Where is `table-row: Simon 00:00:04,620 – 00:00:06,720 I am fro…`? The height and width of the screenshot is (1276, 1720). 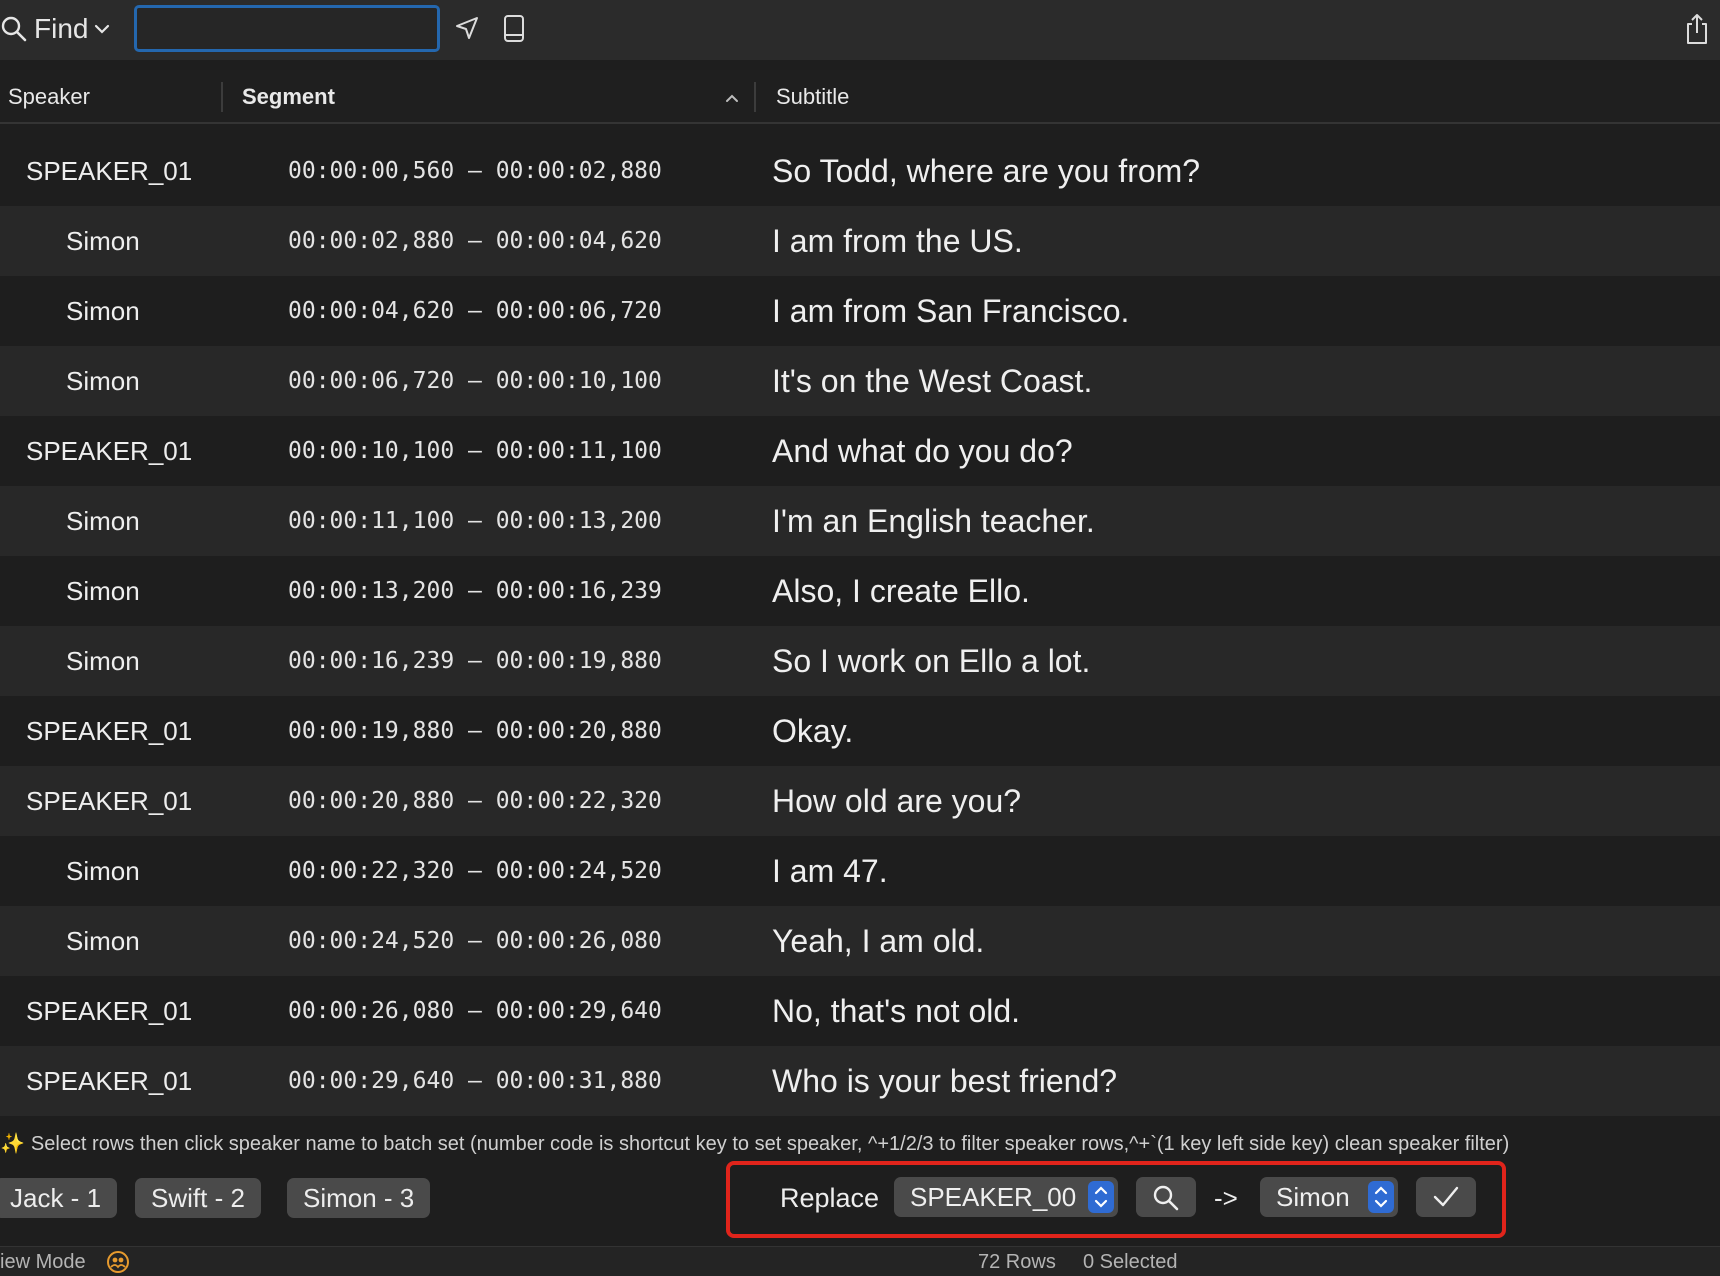 table-row: Simon 00:00:04,620 – 00:00:06,720 I am fro… is located at coordinates (860, 311).